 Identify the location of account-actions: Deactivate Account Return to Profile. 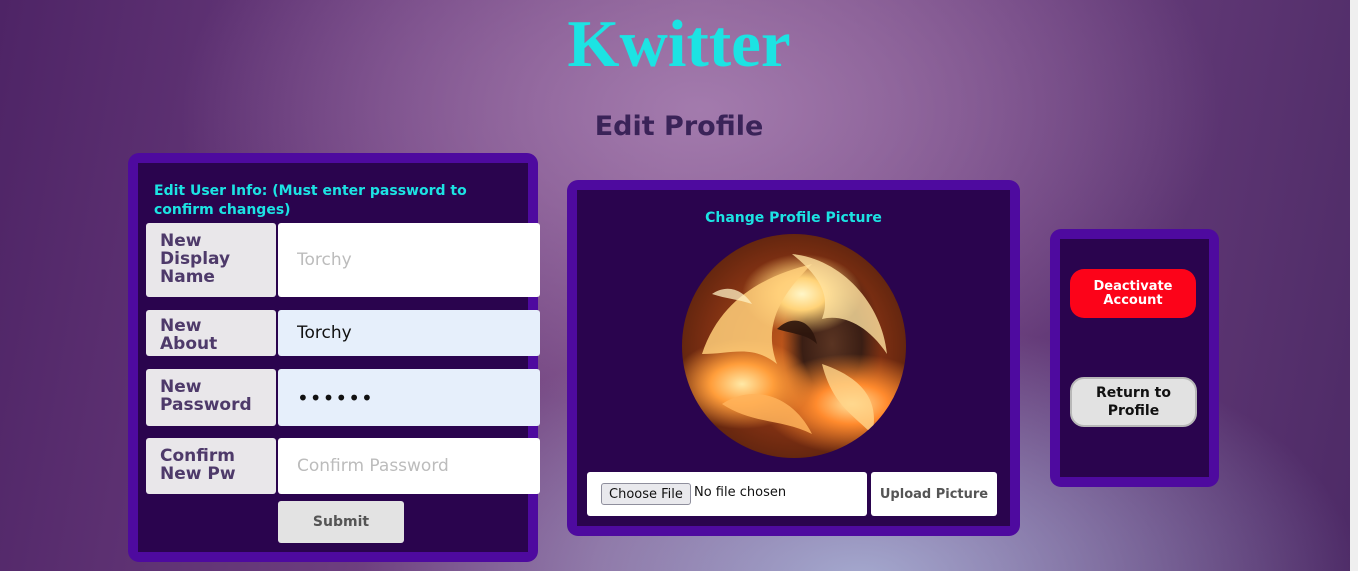
(1134, 358).